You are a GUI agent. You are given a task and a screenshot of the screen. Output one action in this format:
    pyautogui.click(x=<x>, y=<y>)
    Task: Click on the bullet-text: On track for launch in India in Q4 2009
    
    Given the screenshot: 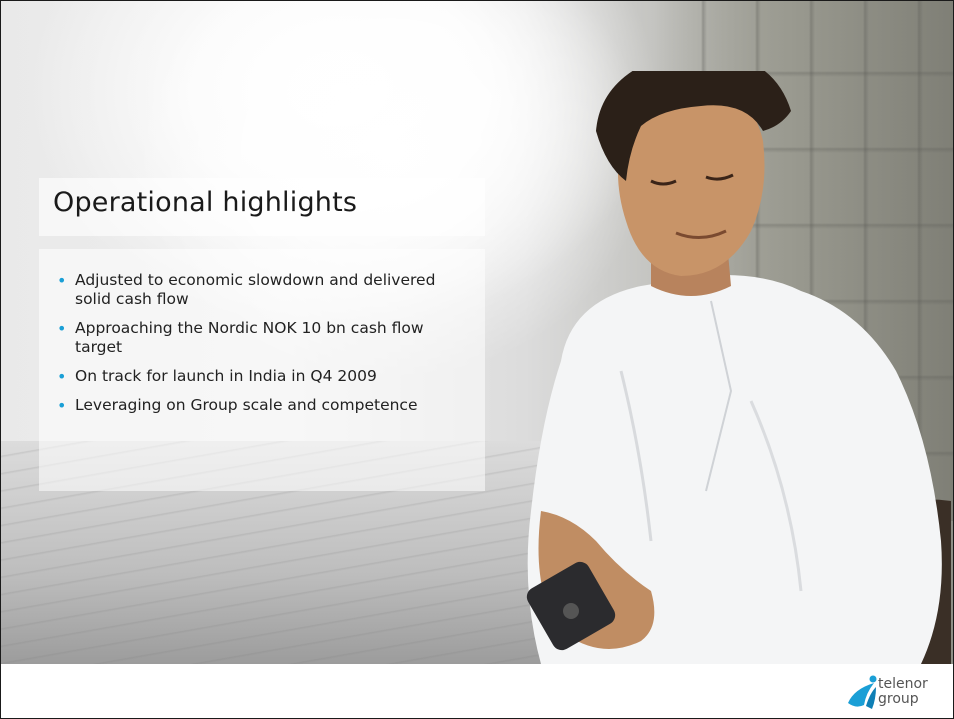 What is the action you would take?
    pyautogui.click(x=226, y=376)
    